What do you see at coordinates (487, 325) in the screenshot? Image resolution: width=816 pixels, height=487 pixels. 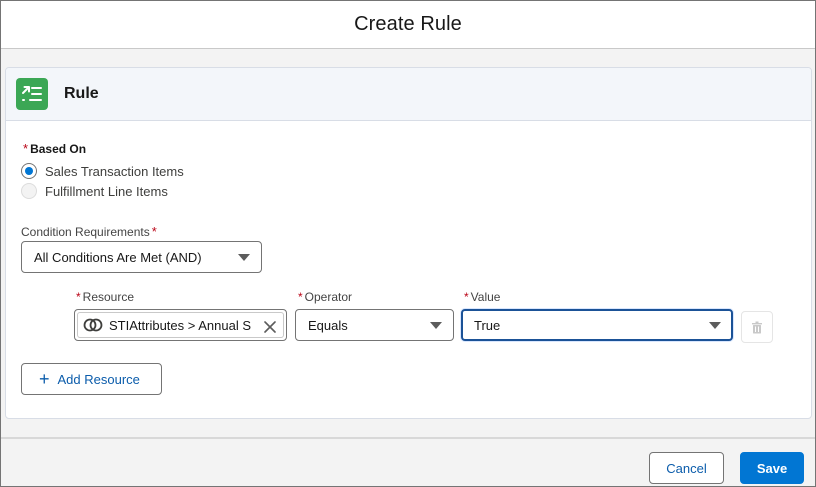 I see `select-value: True` at bounding box center [487, 325].